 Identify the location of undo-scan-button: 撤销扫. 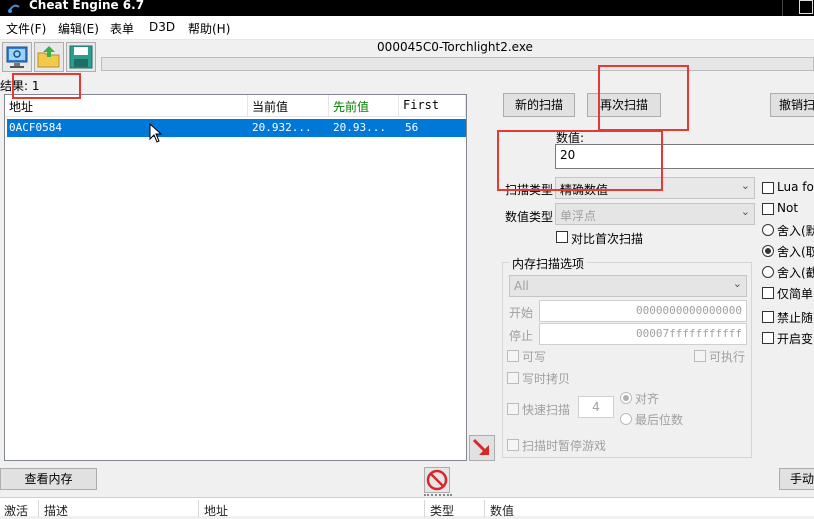
(792, 105).